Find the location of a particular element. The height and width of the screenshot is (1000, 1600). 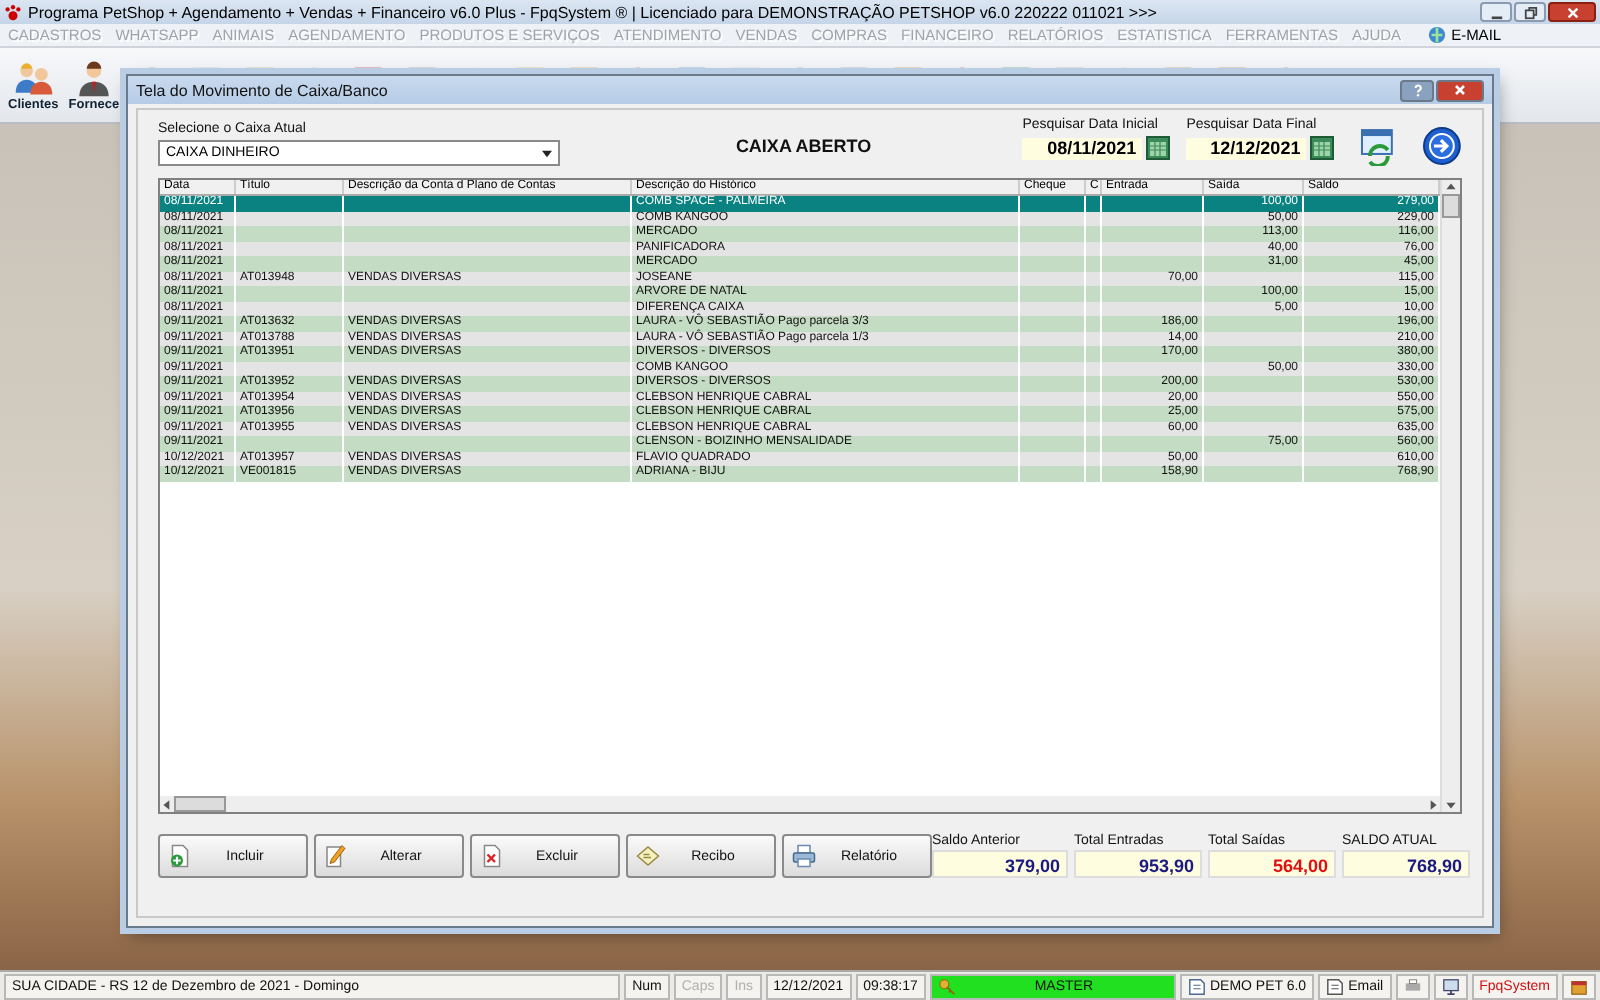

caret-icon is located at coordinates (546, 153).